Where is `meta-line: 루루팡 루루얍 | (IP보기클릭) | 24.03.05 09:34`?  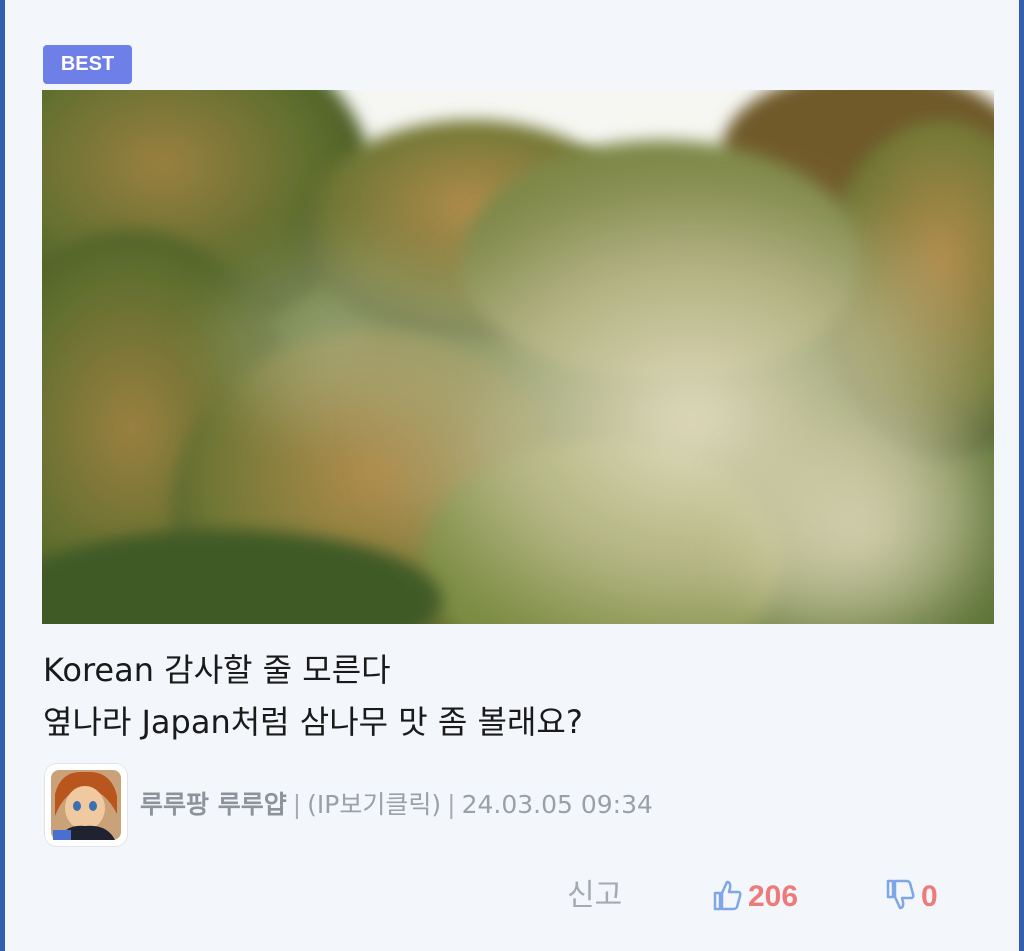
meta-line: 루루팡 루루얍 | (IP보기클릭) | 24.03.05 09:34 is located at coordinates (396, 805).